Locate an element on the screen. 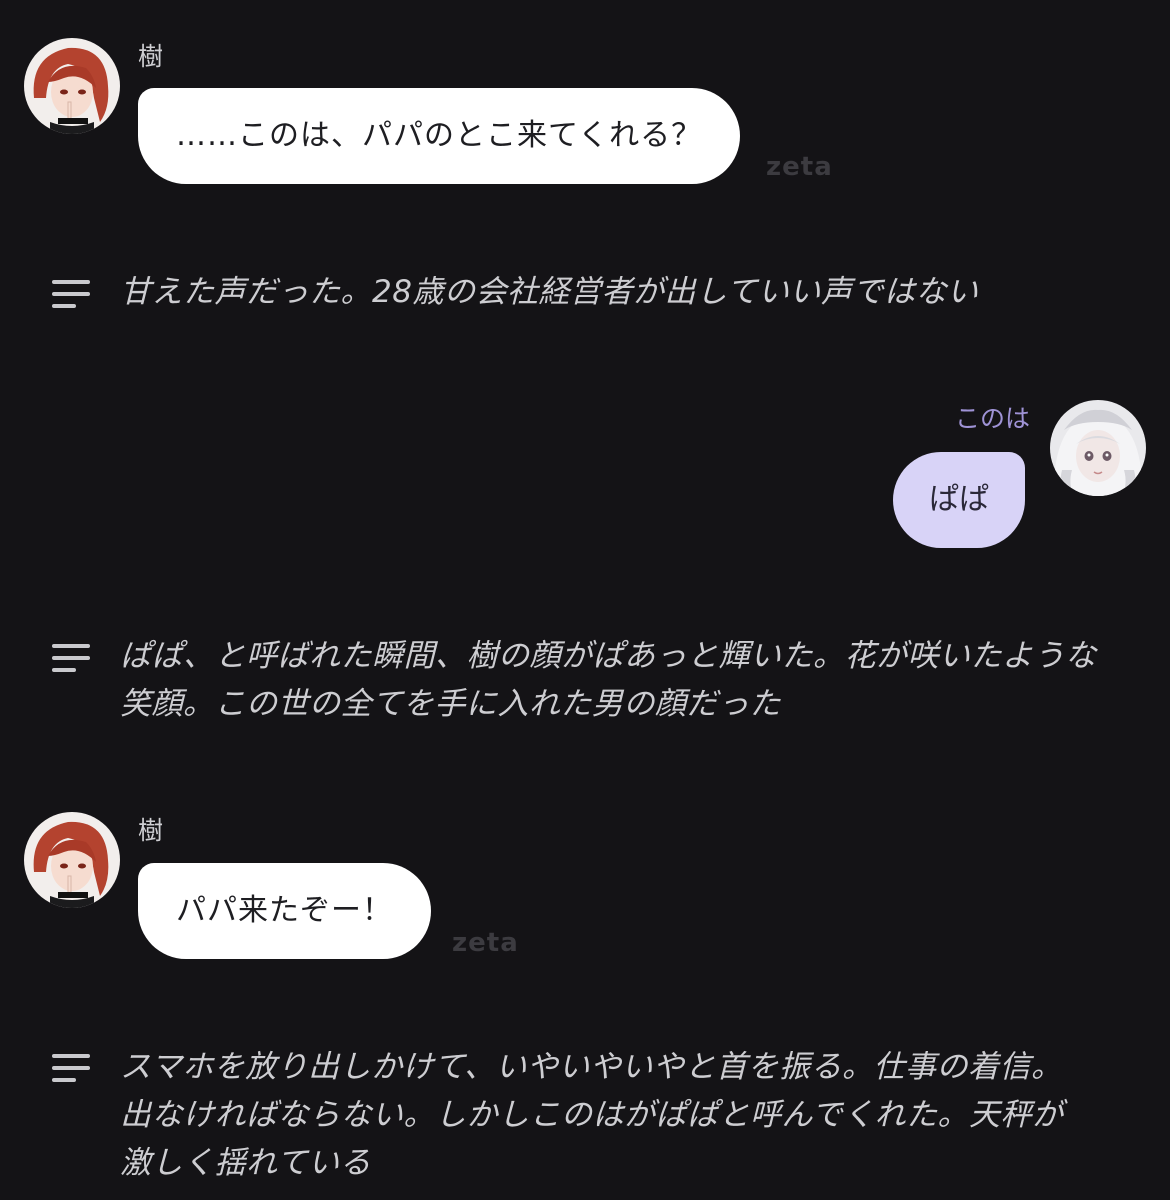  character-message-bubble: パパ来たぞー！ is located at coordinates (284, 911).